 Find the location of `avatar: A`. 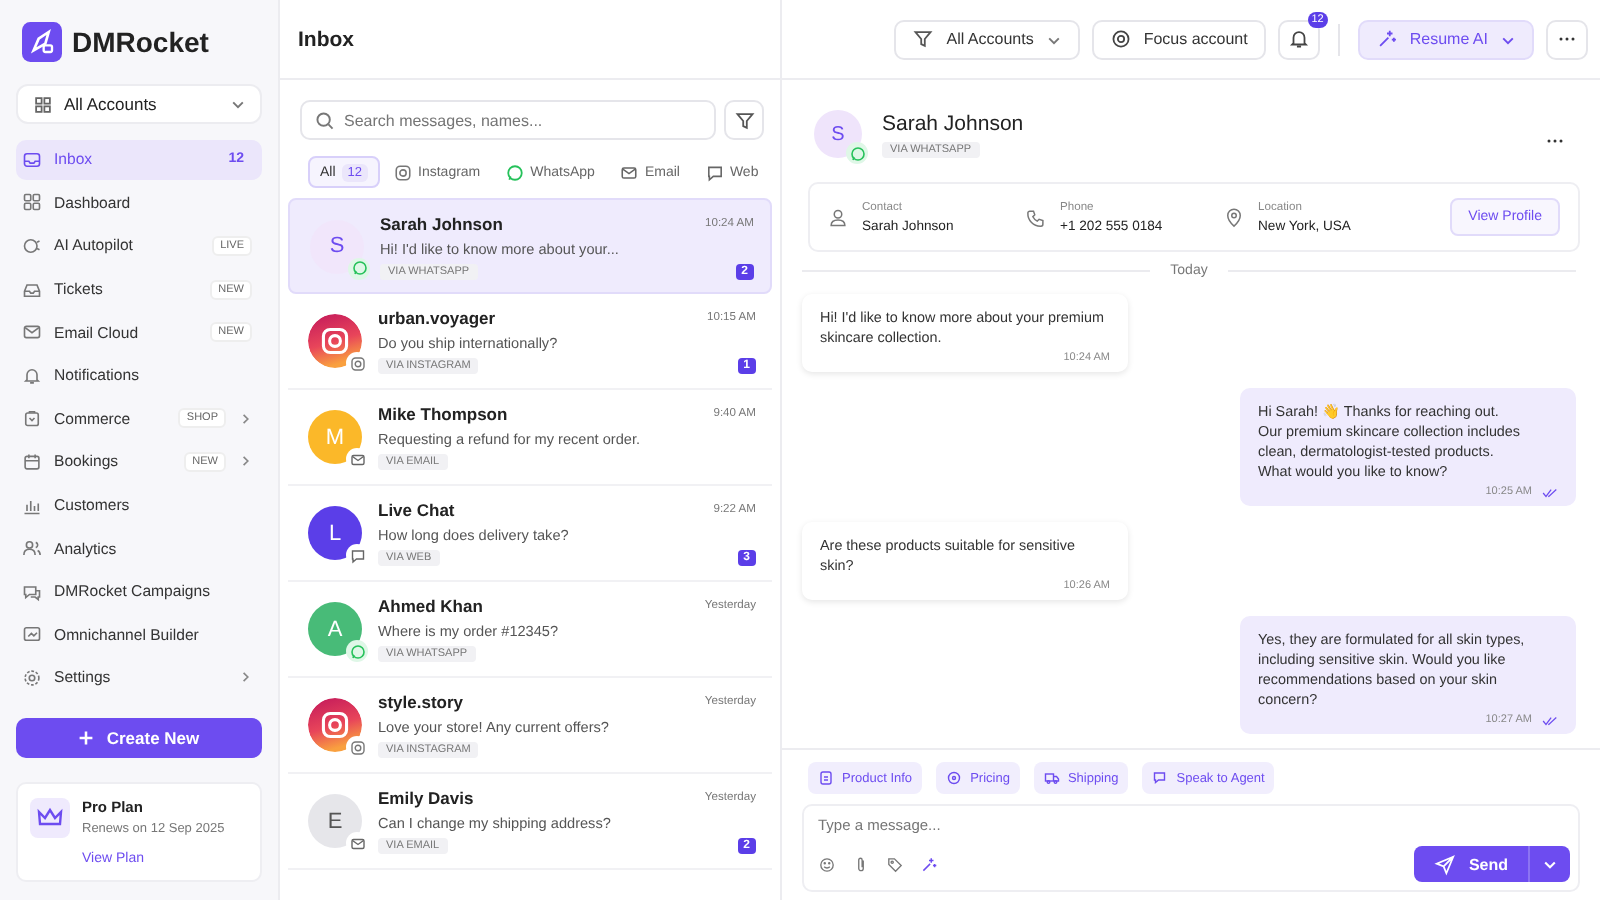

avatar: A is located at coordinates (335, 629).